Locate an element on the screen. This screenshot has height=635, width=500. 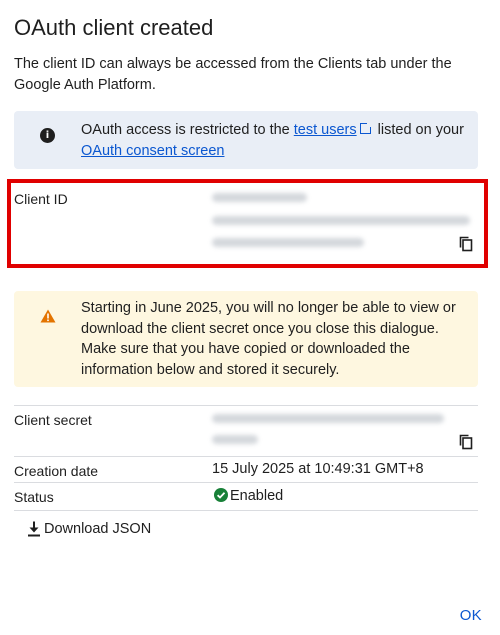
creation-date-value: 15 July 2025 at 10:49:31 GMT+8 is located at coordinates (318, 469).